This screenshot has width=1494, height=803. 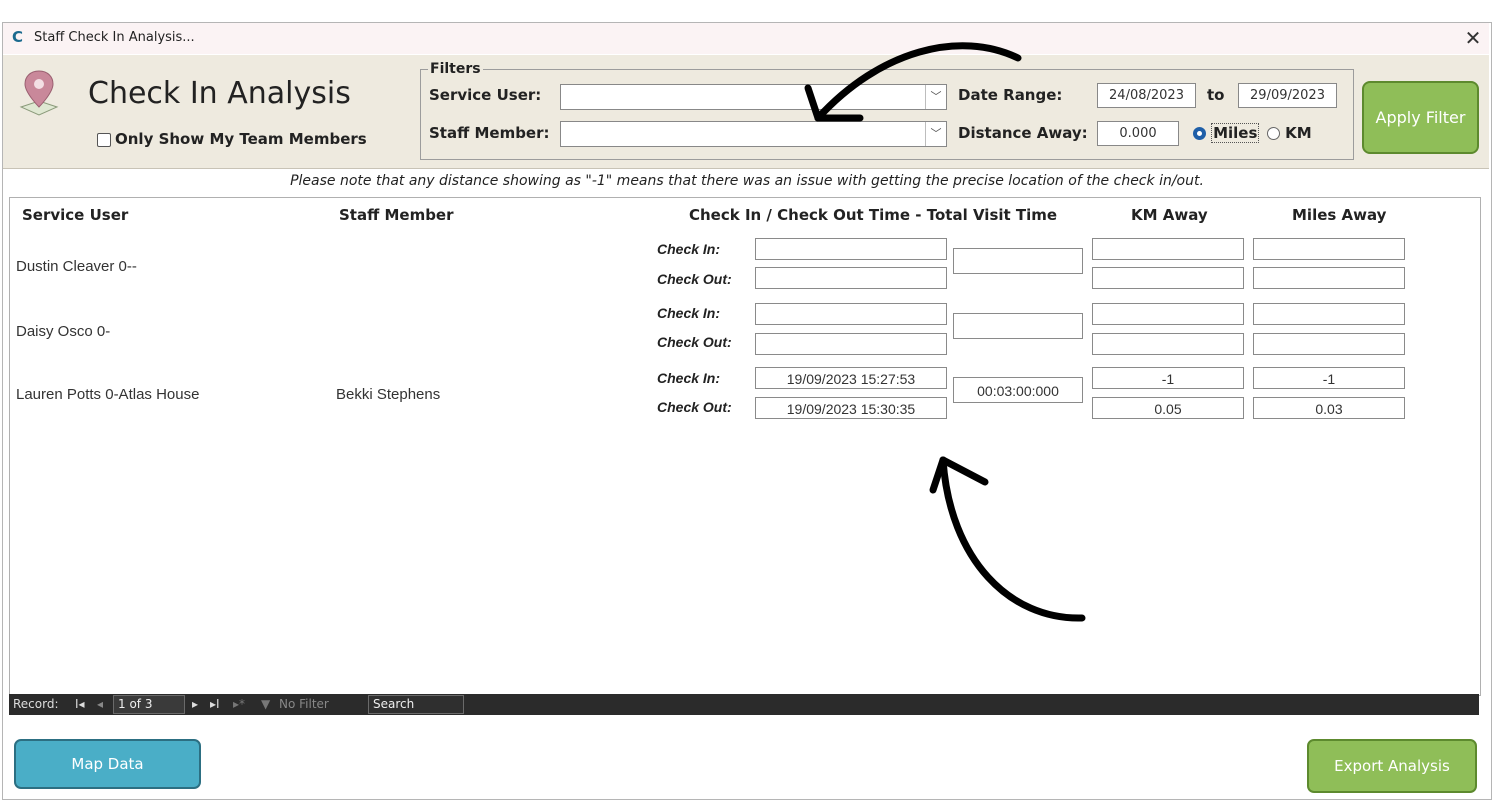 I want to click on check-out-time: 19/09/2023 15:30:35, so click(x=851, y=408).